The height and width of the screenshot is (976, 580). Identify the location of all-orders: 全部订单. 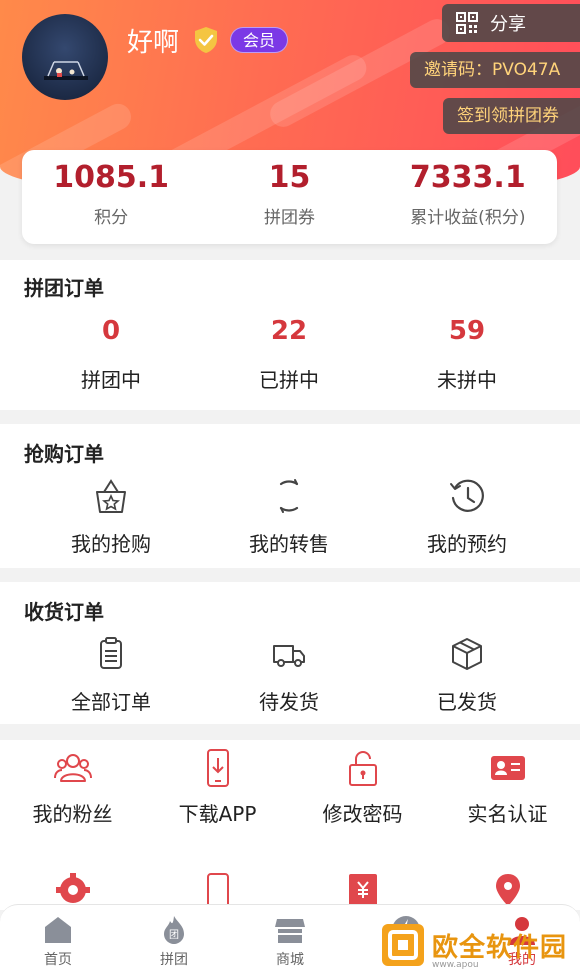
(111, 675).